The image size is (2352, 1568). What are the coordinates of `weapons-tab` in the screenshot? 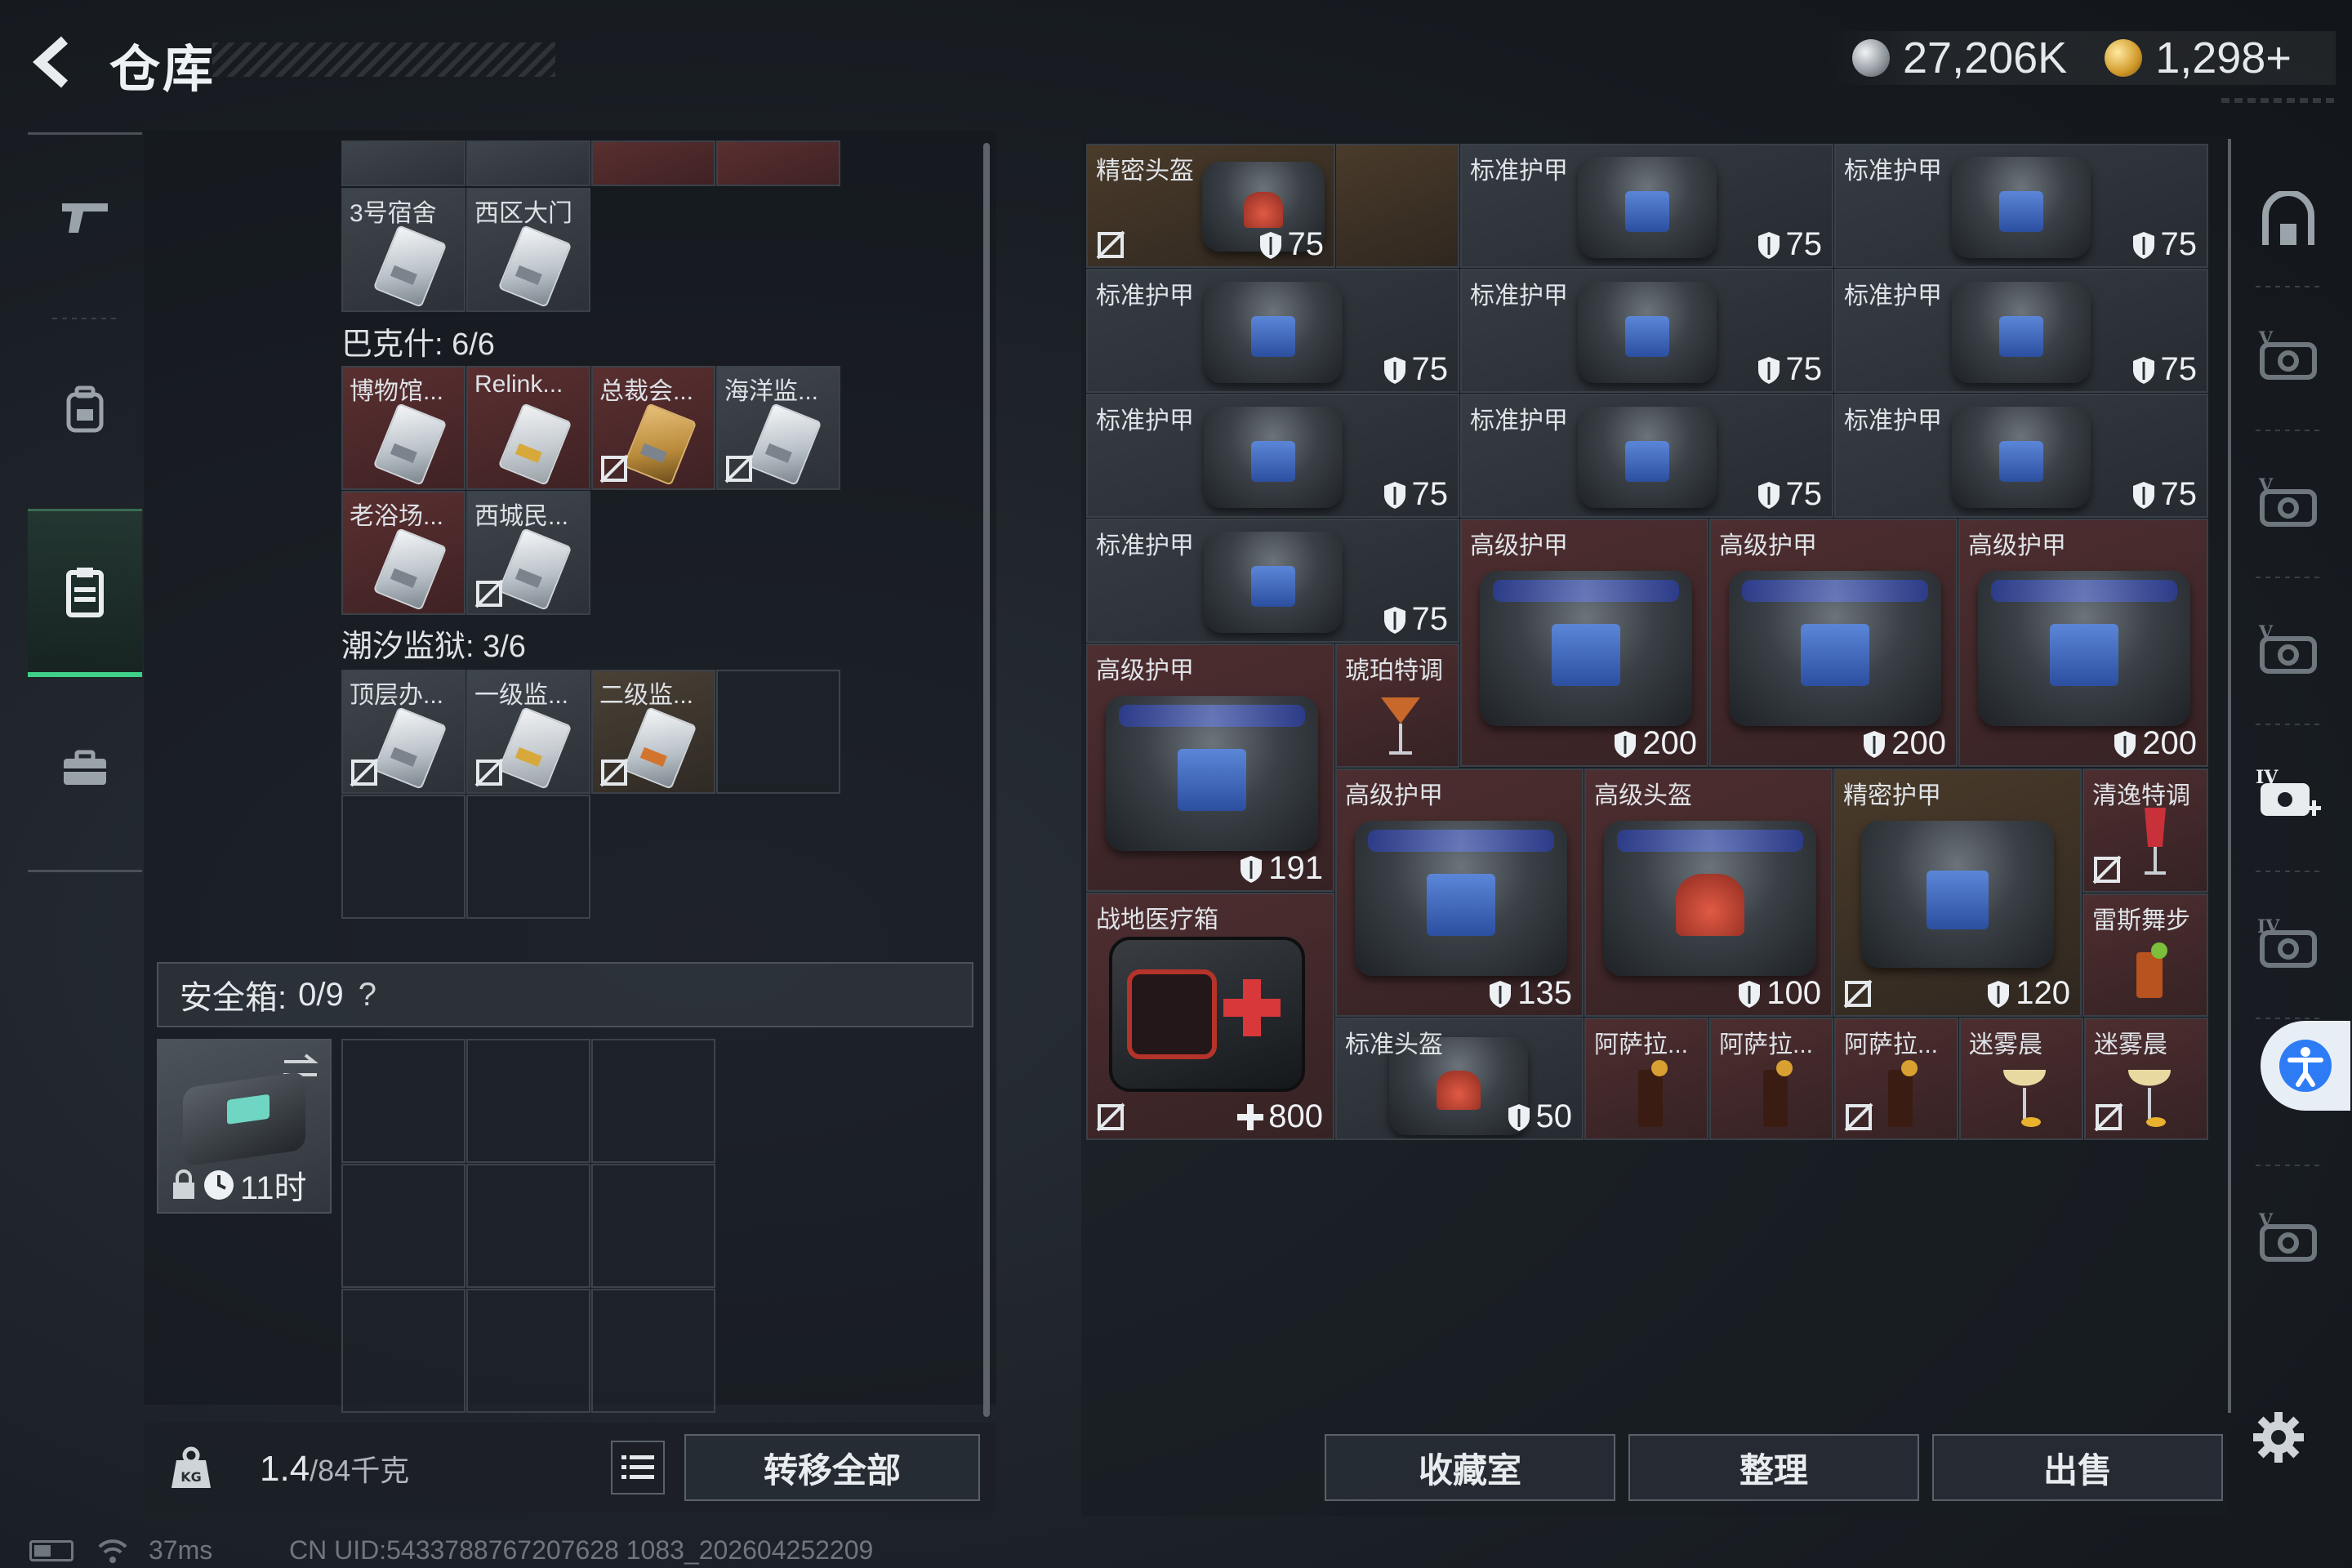 It's located at (85, 217).